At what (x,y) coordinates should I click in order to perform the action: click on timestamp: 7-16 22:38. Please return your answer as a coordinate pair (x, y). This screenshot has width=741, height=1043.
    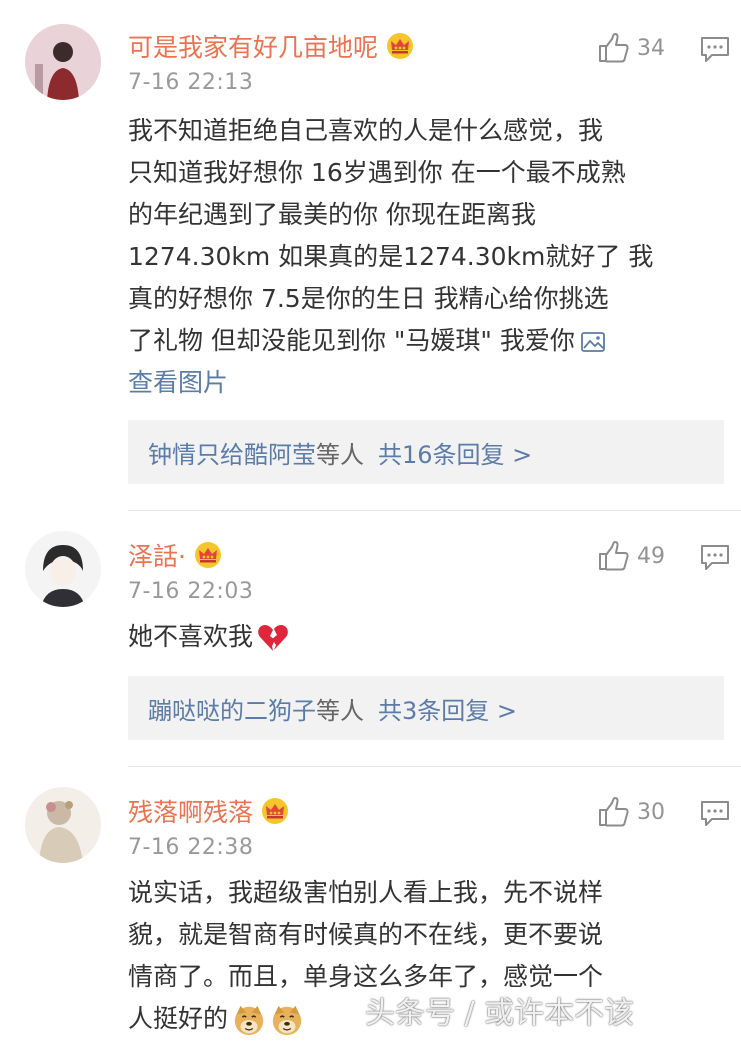
    Looking at the image, I should click on (191, 847).